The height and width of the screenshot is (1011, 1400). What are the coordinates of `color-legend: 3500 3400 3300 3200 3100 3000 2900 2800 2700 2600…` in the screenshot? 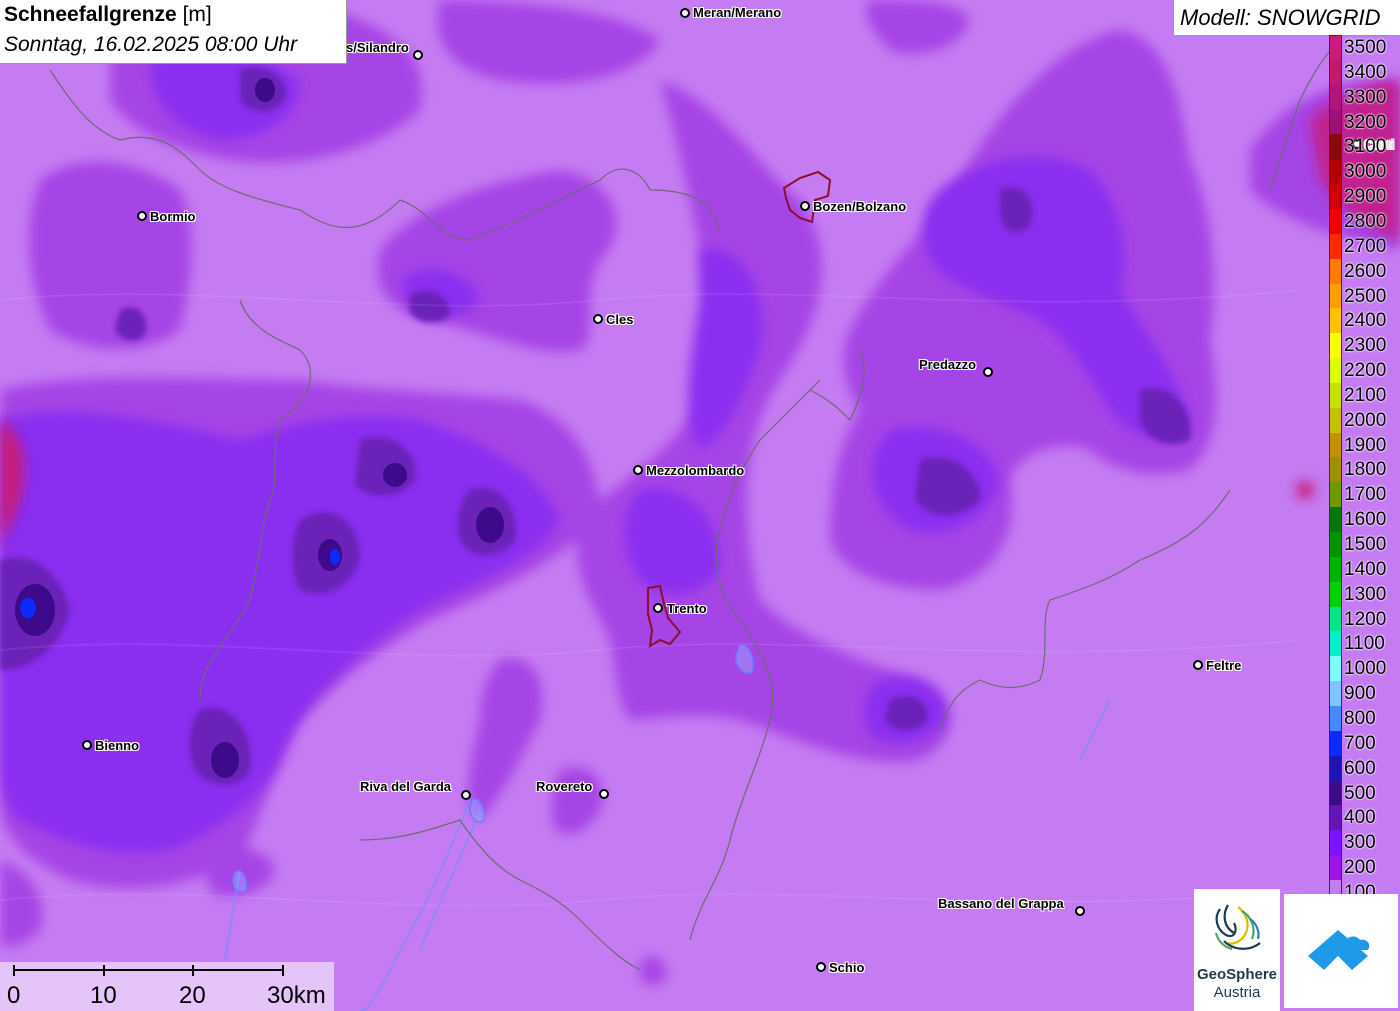 It's located at (1364, 470).